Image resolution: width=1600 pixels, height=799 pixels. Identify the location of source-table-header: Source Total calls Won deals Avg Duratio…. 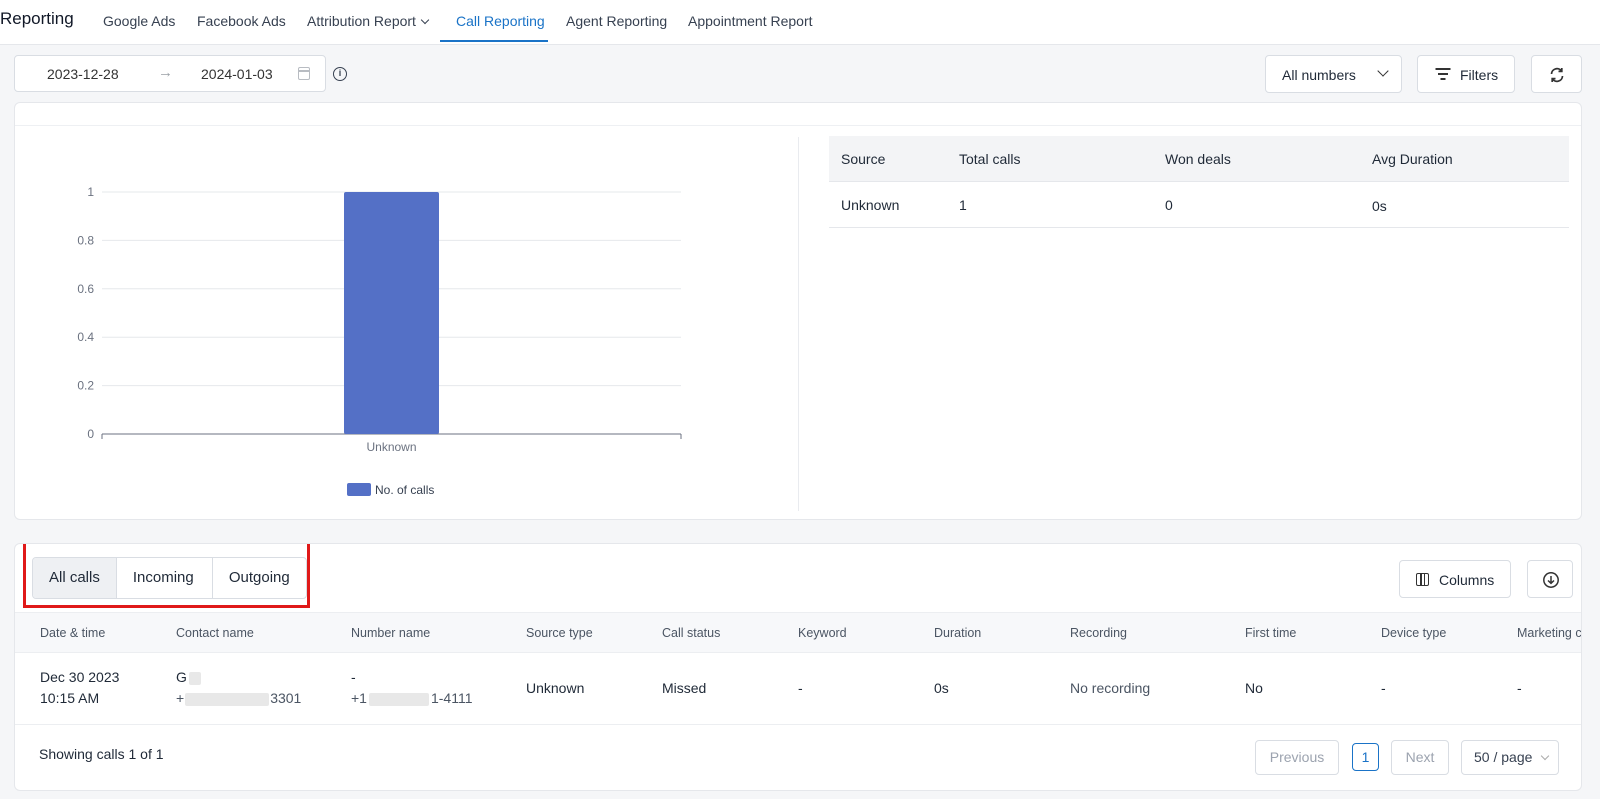
(1199, 159).